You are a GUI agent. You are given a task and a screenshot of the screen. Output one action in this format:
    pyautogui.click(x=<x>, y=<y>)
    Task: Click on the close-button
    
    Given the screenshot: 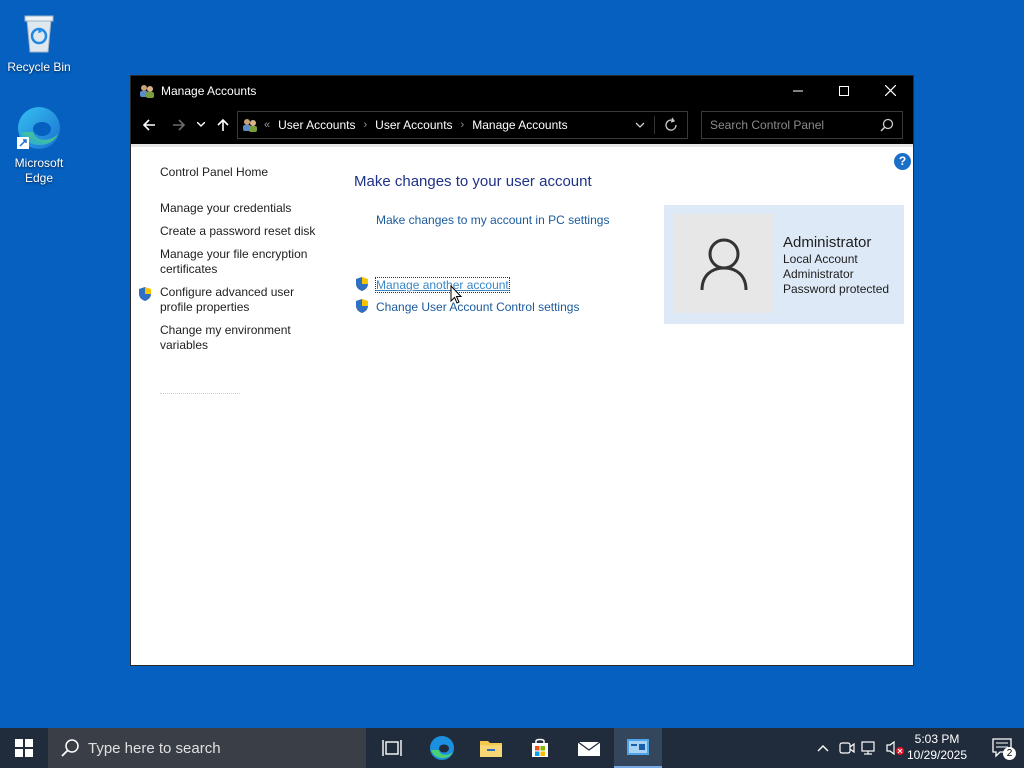 What is the action you would take?
    pyautogui.click(x=890, y=90)
    